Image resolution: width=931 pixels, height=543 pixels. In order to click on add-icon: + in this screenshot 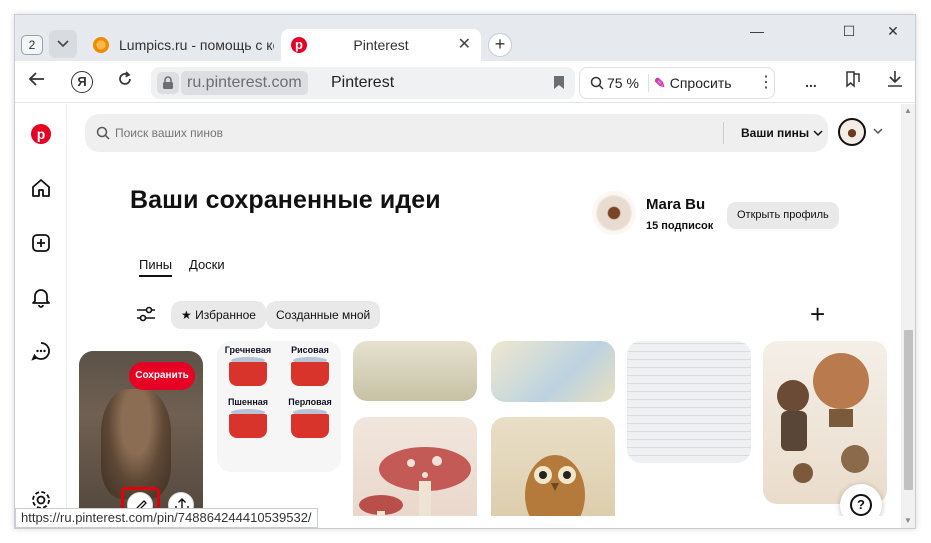, I will do `click(817, 314)`.